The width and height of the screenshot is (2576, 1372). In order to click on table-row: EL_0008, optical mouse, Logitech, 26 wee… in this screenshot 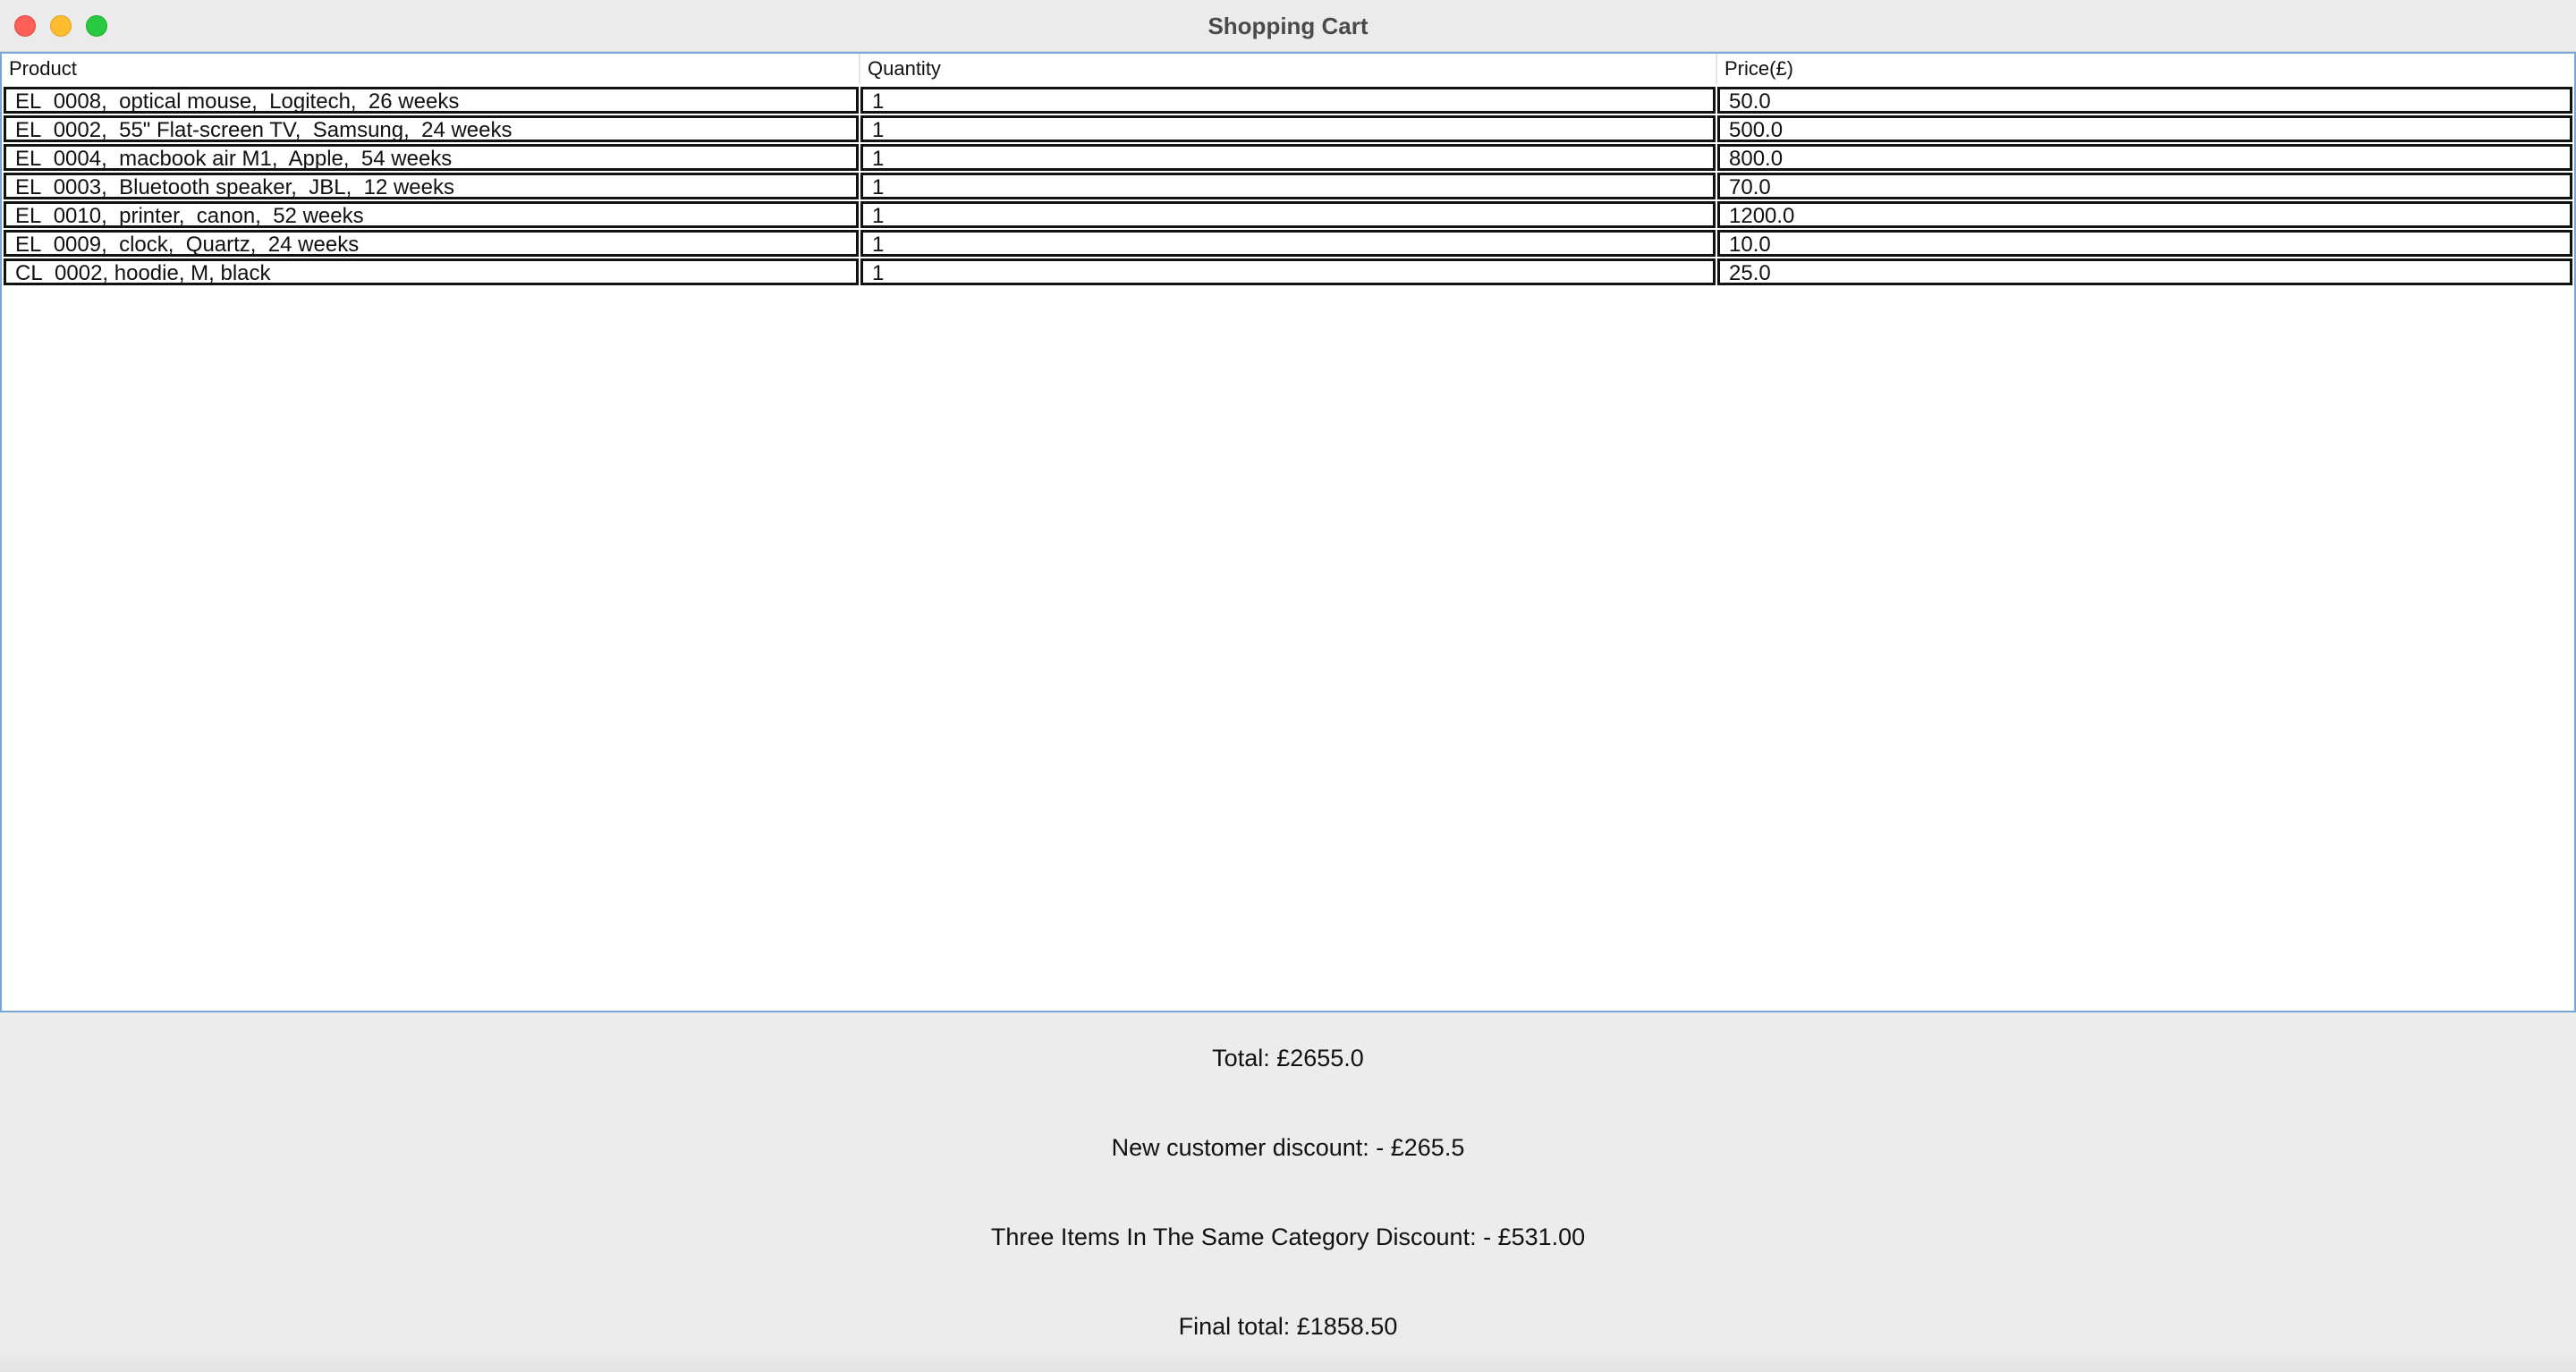, I will do `click(1288, 100)`.